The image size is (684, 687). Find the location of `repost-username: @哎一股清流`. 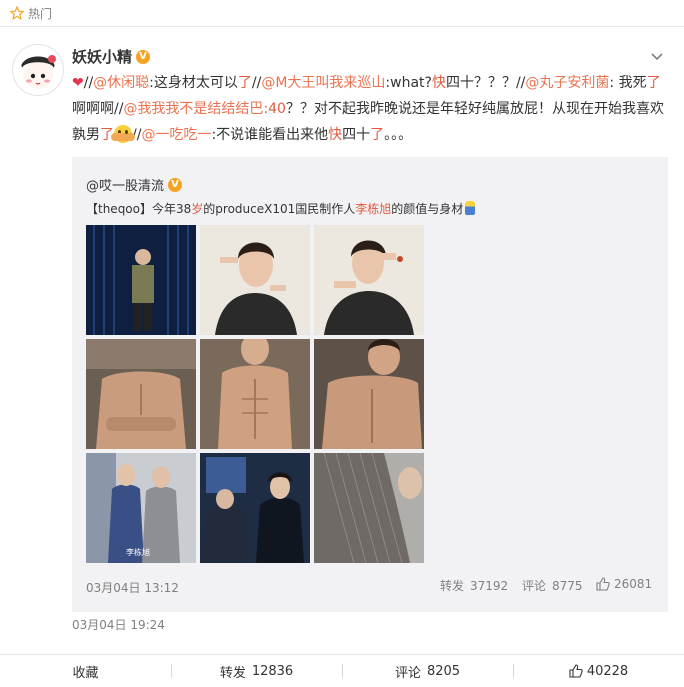

repost-username: @哎一股清流 is located at coordinates (125, 184).